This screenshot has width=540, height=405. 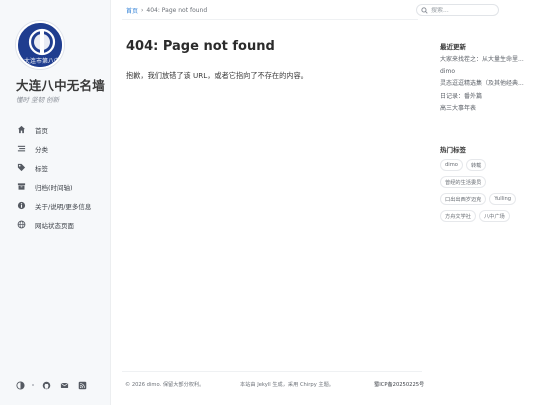 I want to click on sidebar-item-label: 关于/说明/更多信息, so click(x=63, y=206).